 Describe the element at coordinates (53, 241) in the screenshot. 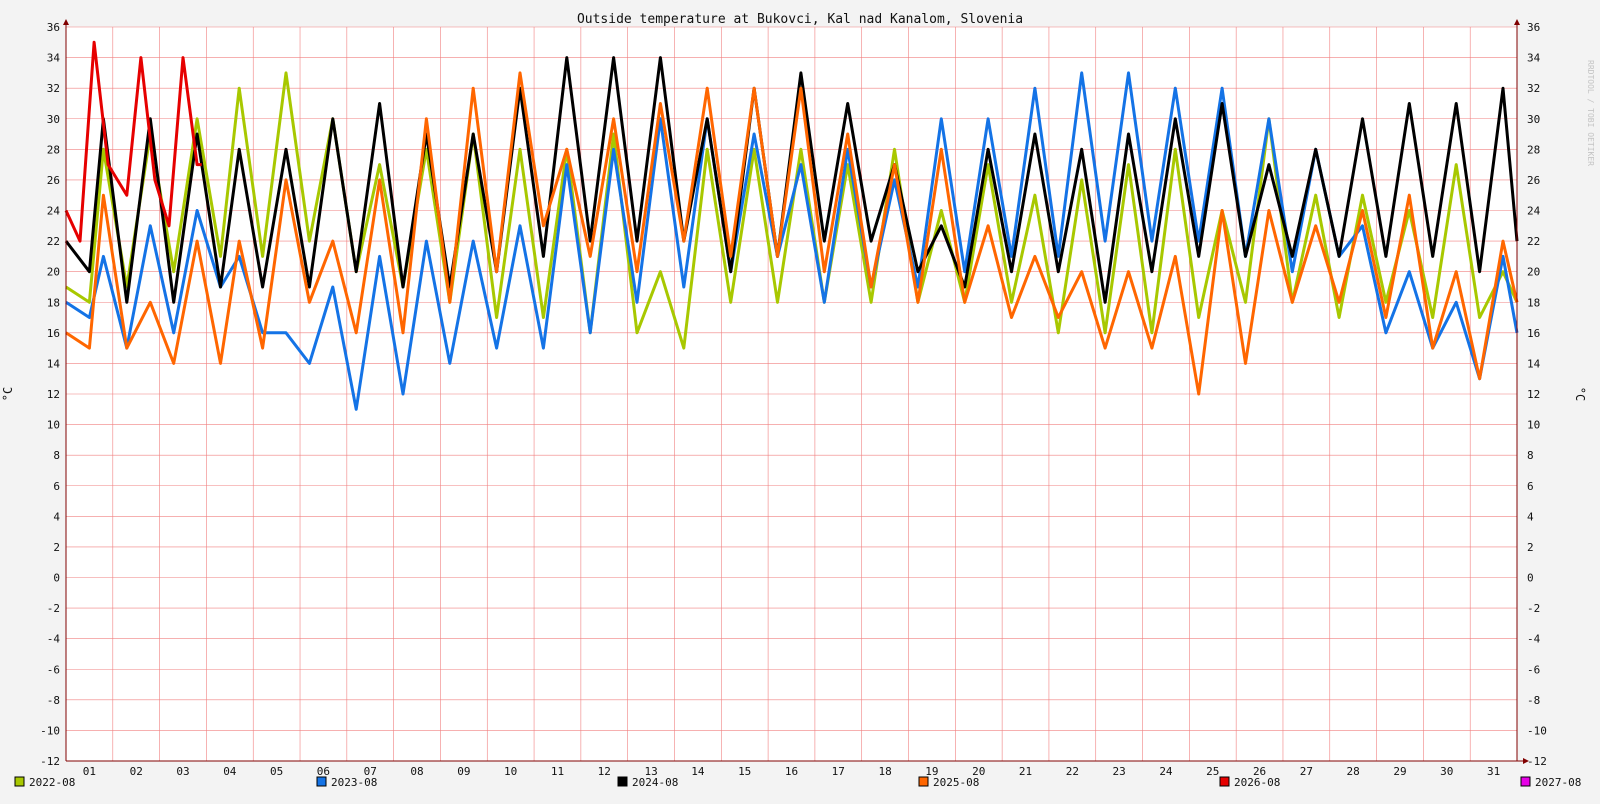

I see `y-tick-label-left: 22` at that location.